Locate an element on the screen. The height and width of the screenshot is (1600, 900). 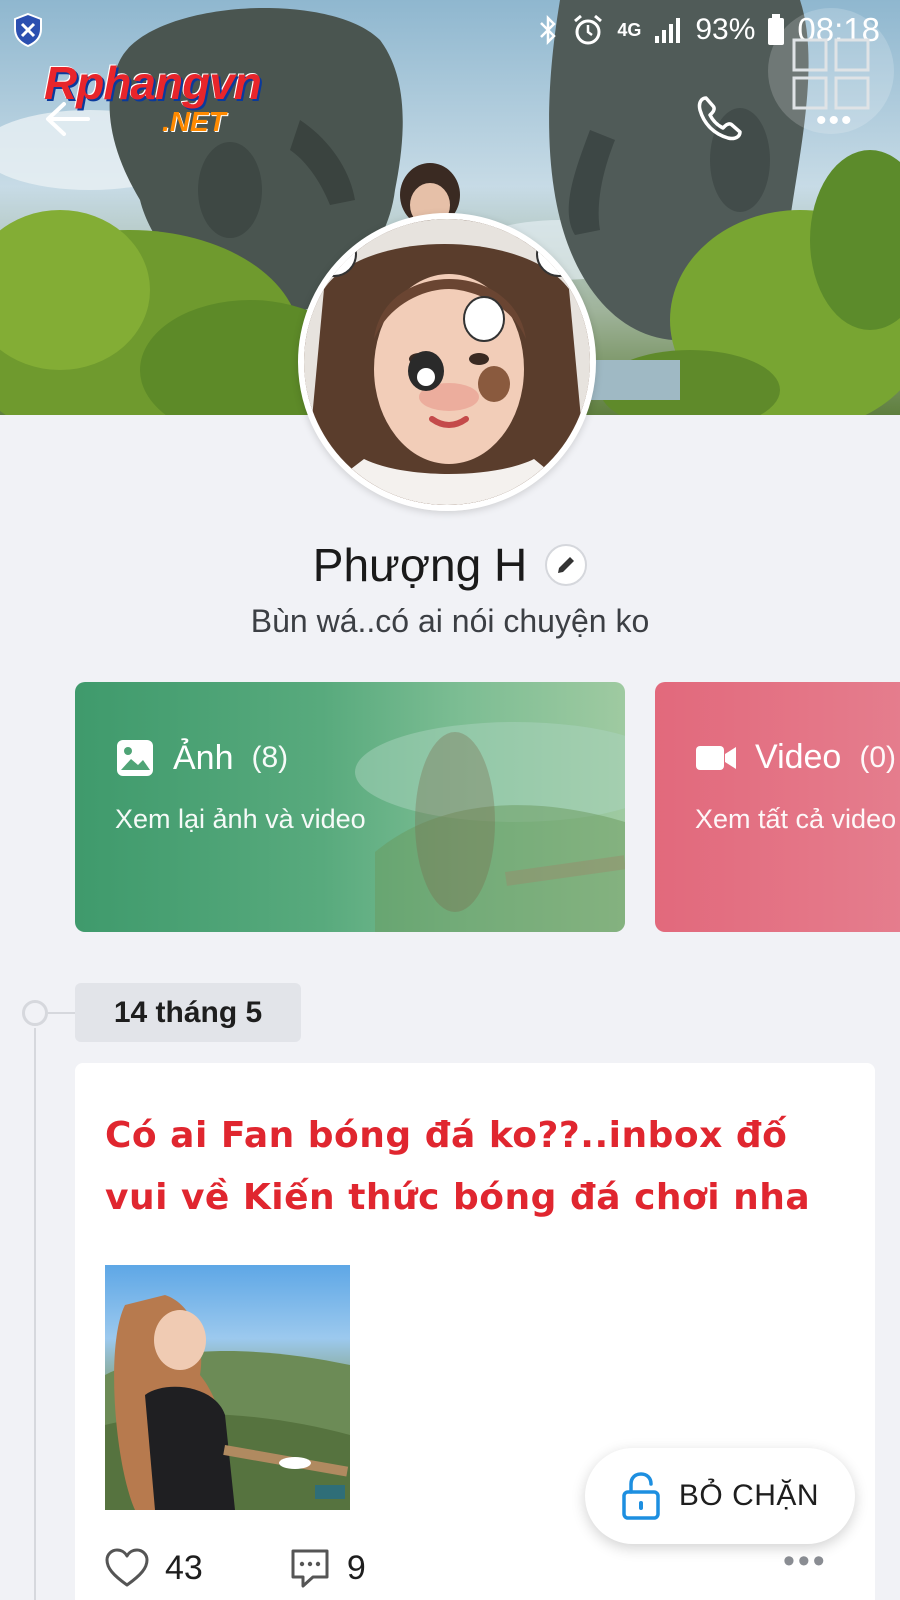
videos-card-count: (0) is located at coordinates (878, 757).